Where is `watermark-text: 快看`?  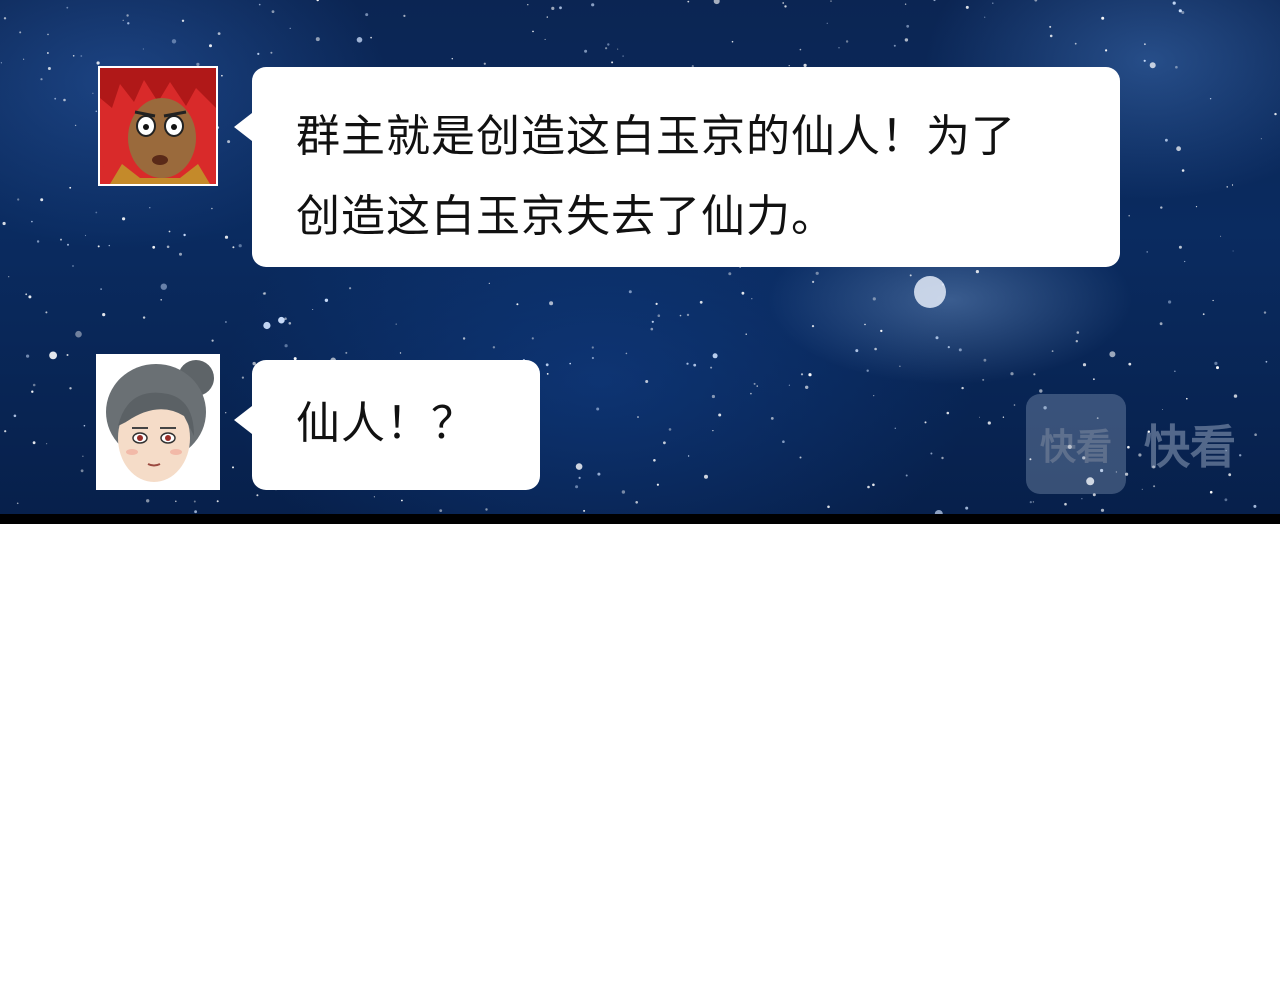
watermark-text: 快看 is located at coordinates (1190, 447).